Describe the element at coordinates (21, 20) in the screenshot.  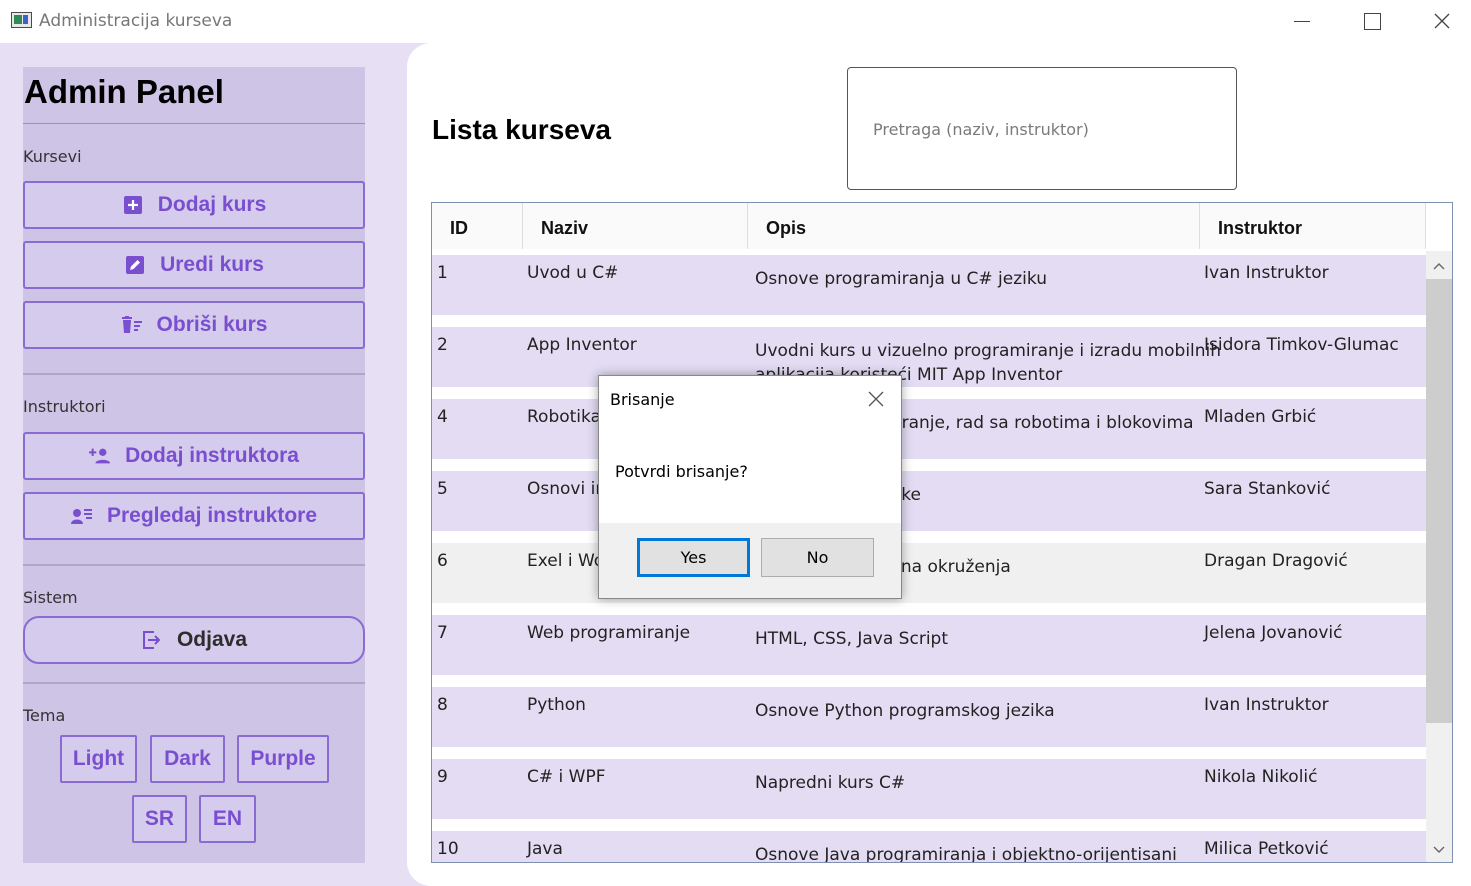
I see `app-icon` at that location.